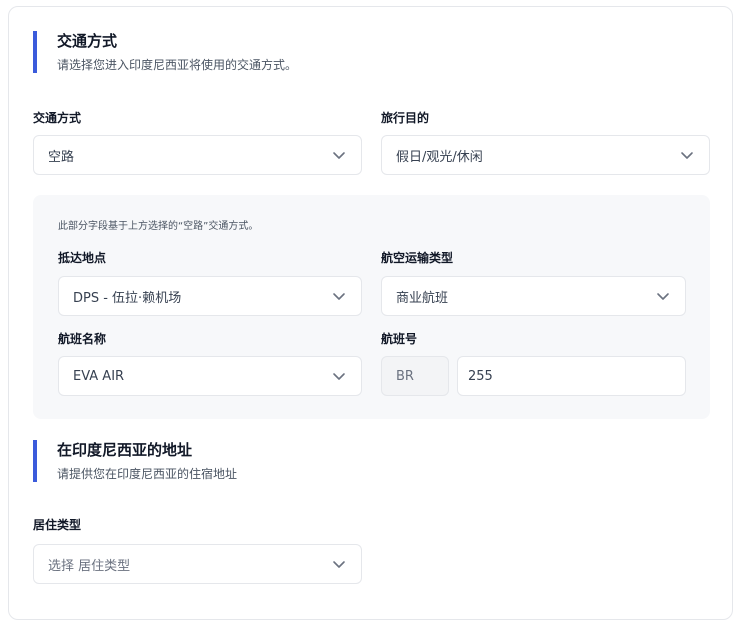  I want to click on airline-name-label: 航班名称, so click(82, 339).